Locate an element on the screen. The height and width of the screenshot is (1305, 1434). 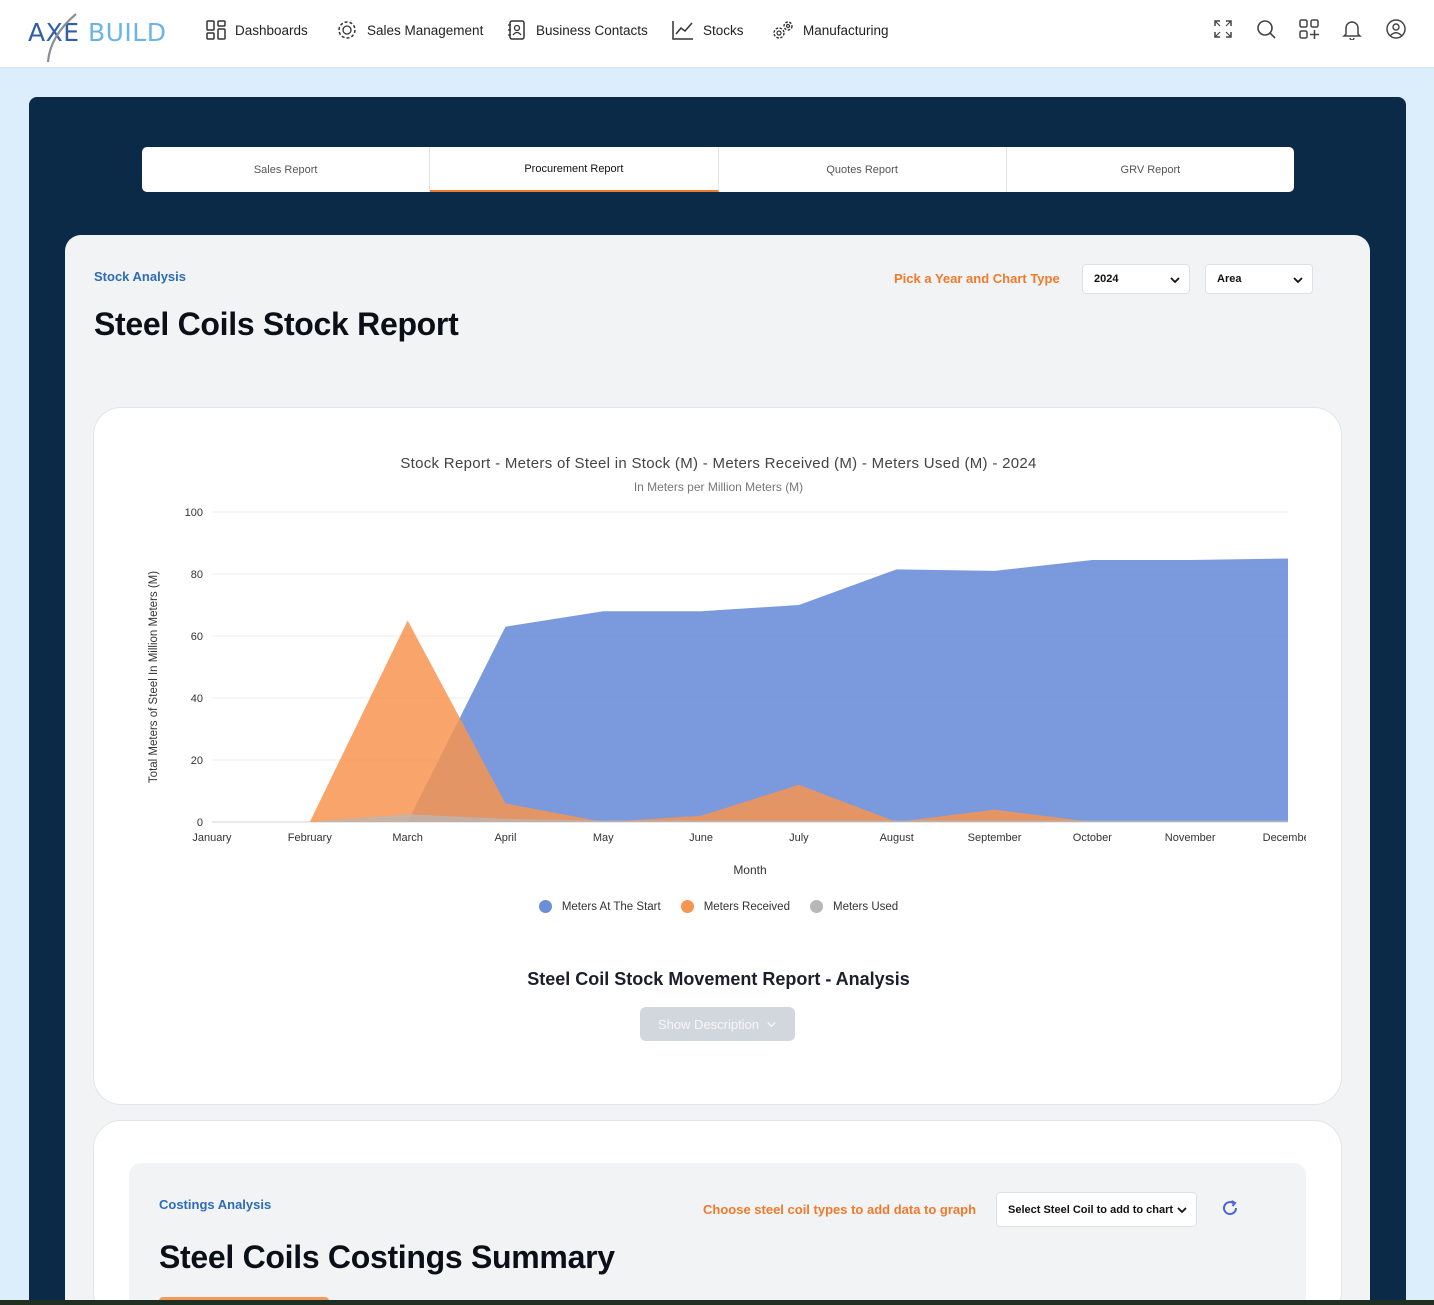
x-tick-label: March is located at coordinates (407, 838).